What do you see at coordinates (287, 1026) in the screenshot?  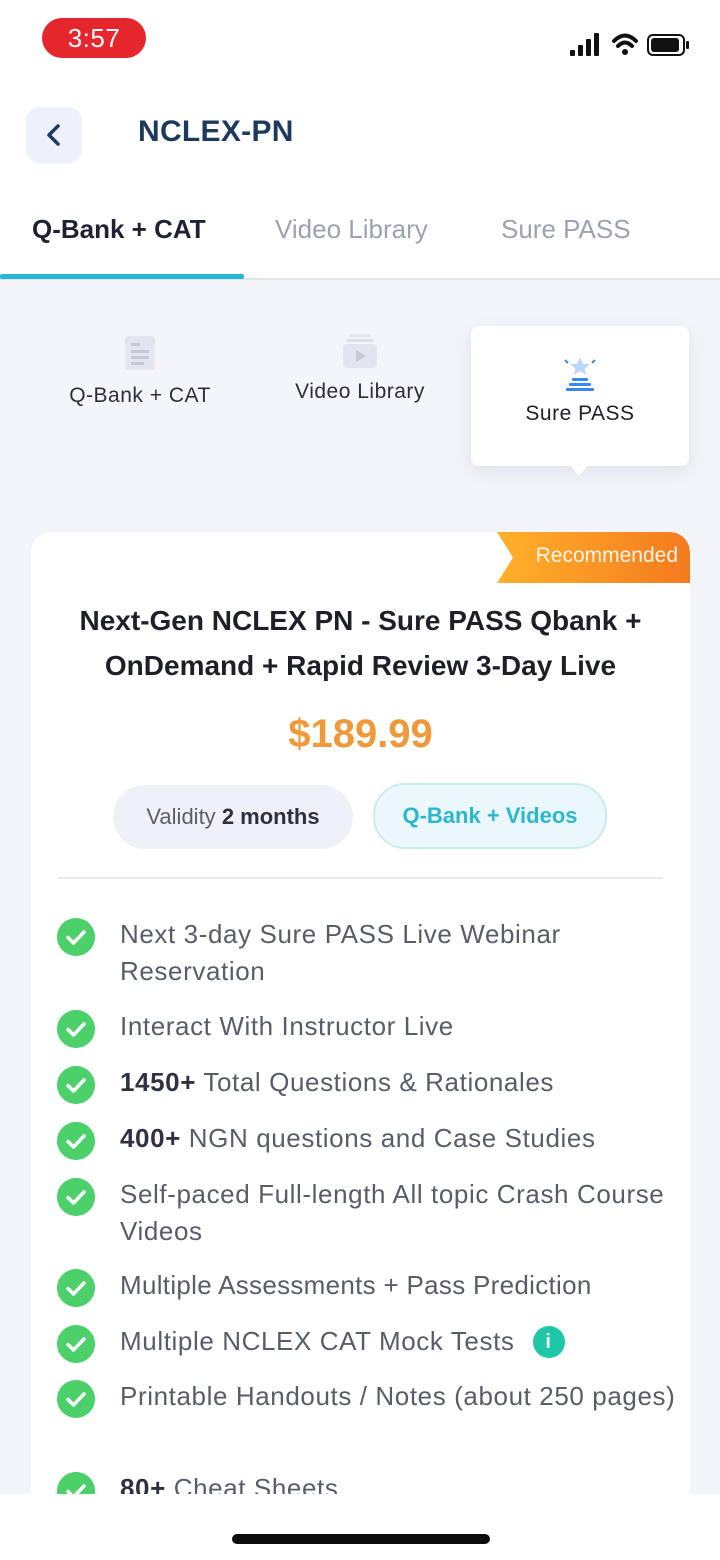 I see `feature-text: Interact With Instructor Live` at bounding box center [287, 1026].